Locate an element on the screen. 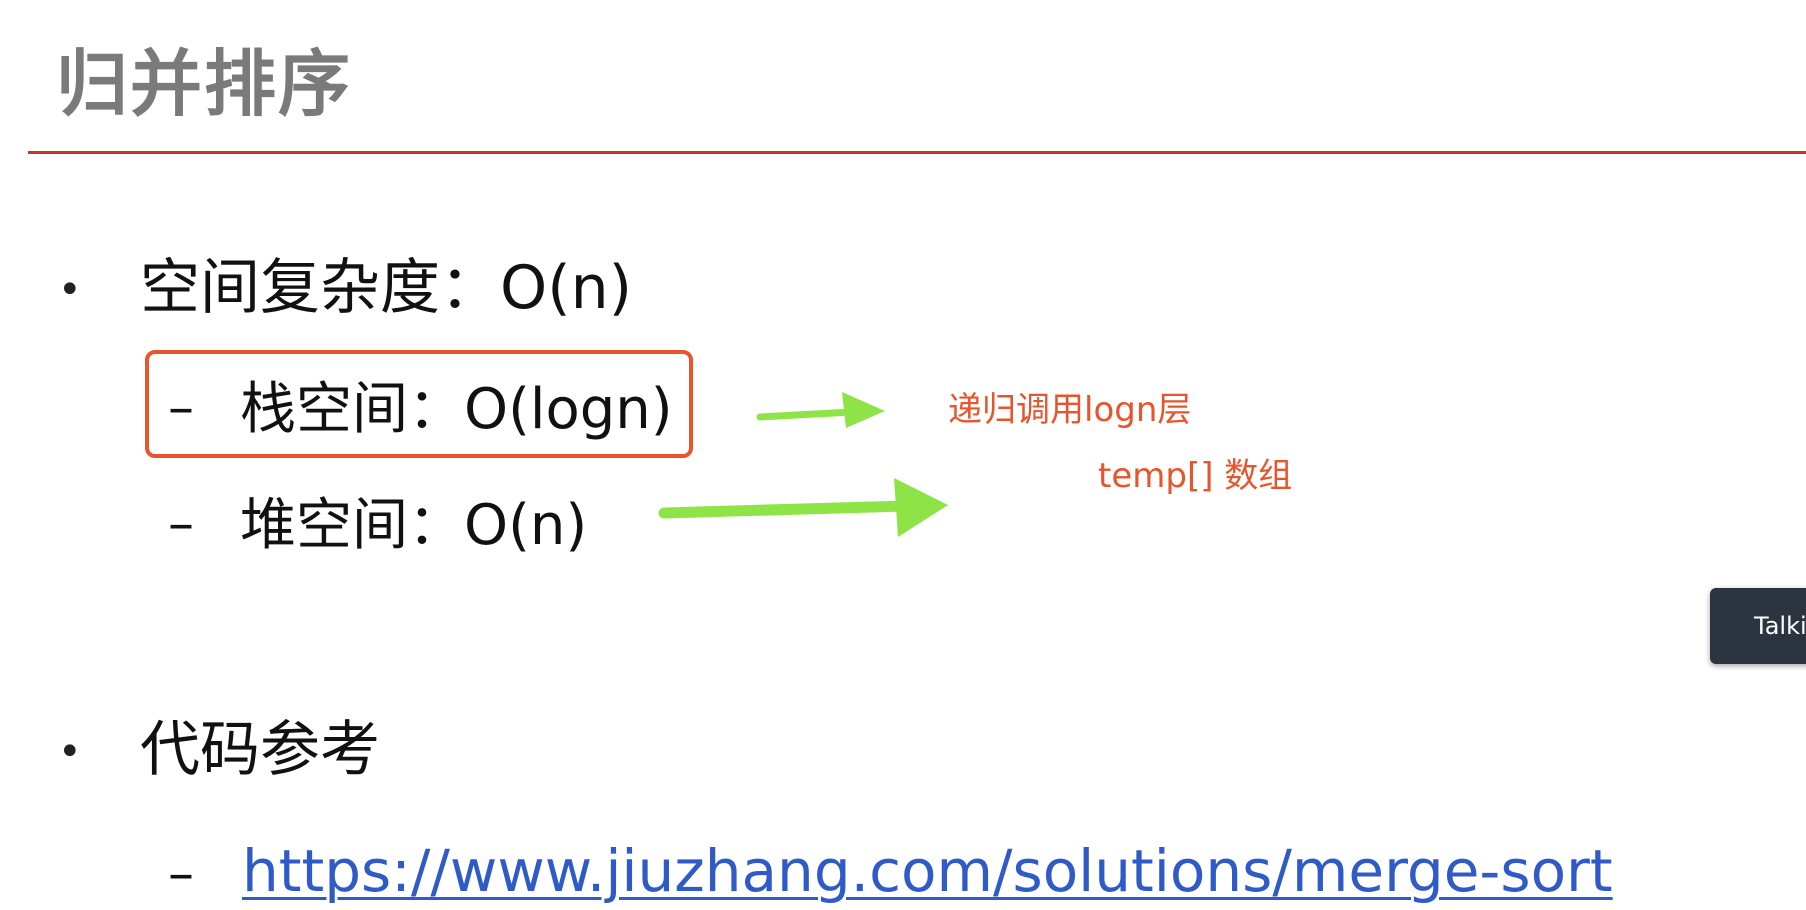  sub-bullet-stack-space: 栈空间：O(logn) is located at coordinates (456, 410).